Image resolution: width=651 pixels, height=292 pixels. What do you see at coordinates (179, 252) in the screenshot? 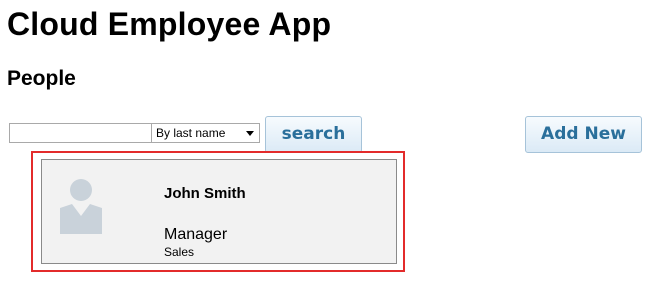
I see `employee-department: Sales` at bounding box center [179, 252].